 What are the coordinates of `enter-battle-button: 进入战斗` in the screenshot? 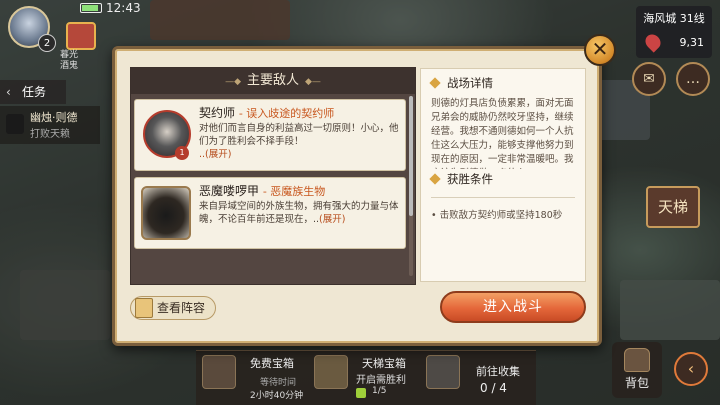 It's located at (513, 307).